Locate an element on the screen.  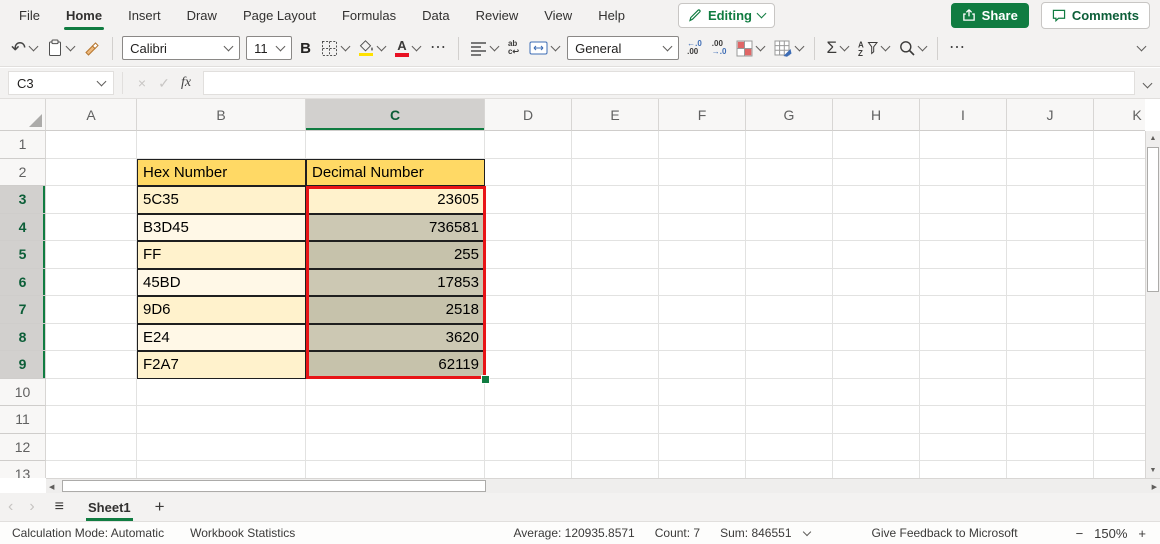
cell-I9 is located at coordinates (963, 365).